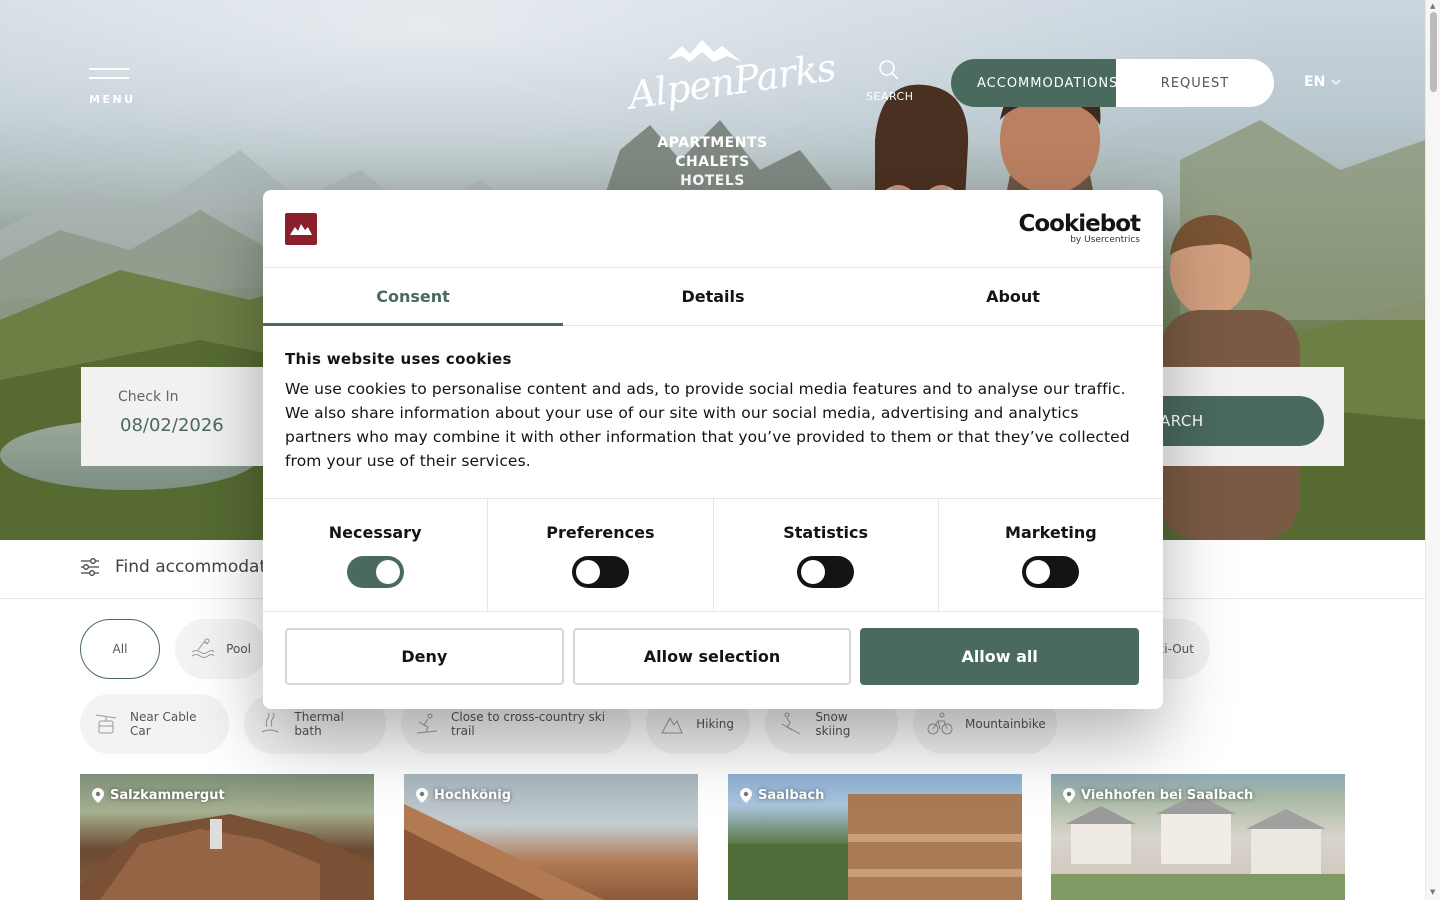 The height and width of the screenshot is (900, 1440). I want to click on scroll-down-arrow-icon: ▼, so click(1432, 892).